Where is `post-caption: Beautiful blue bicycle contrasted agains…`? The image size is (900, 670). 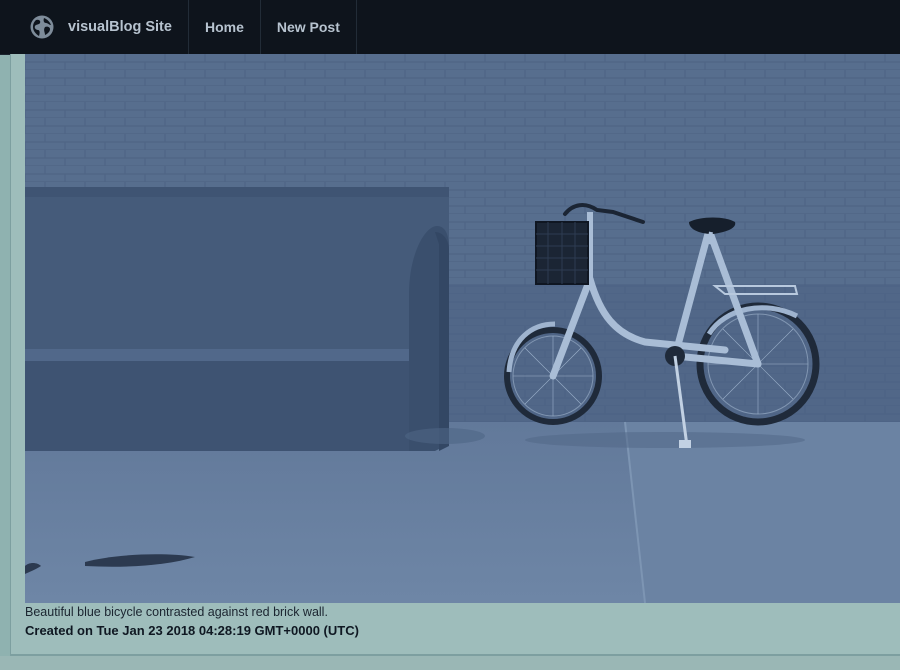
post-caption: Beautiful blue bicycle contrasted agains… is located at coordinates (176, 612).